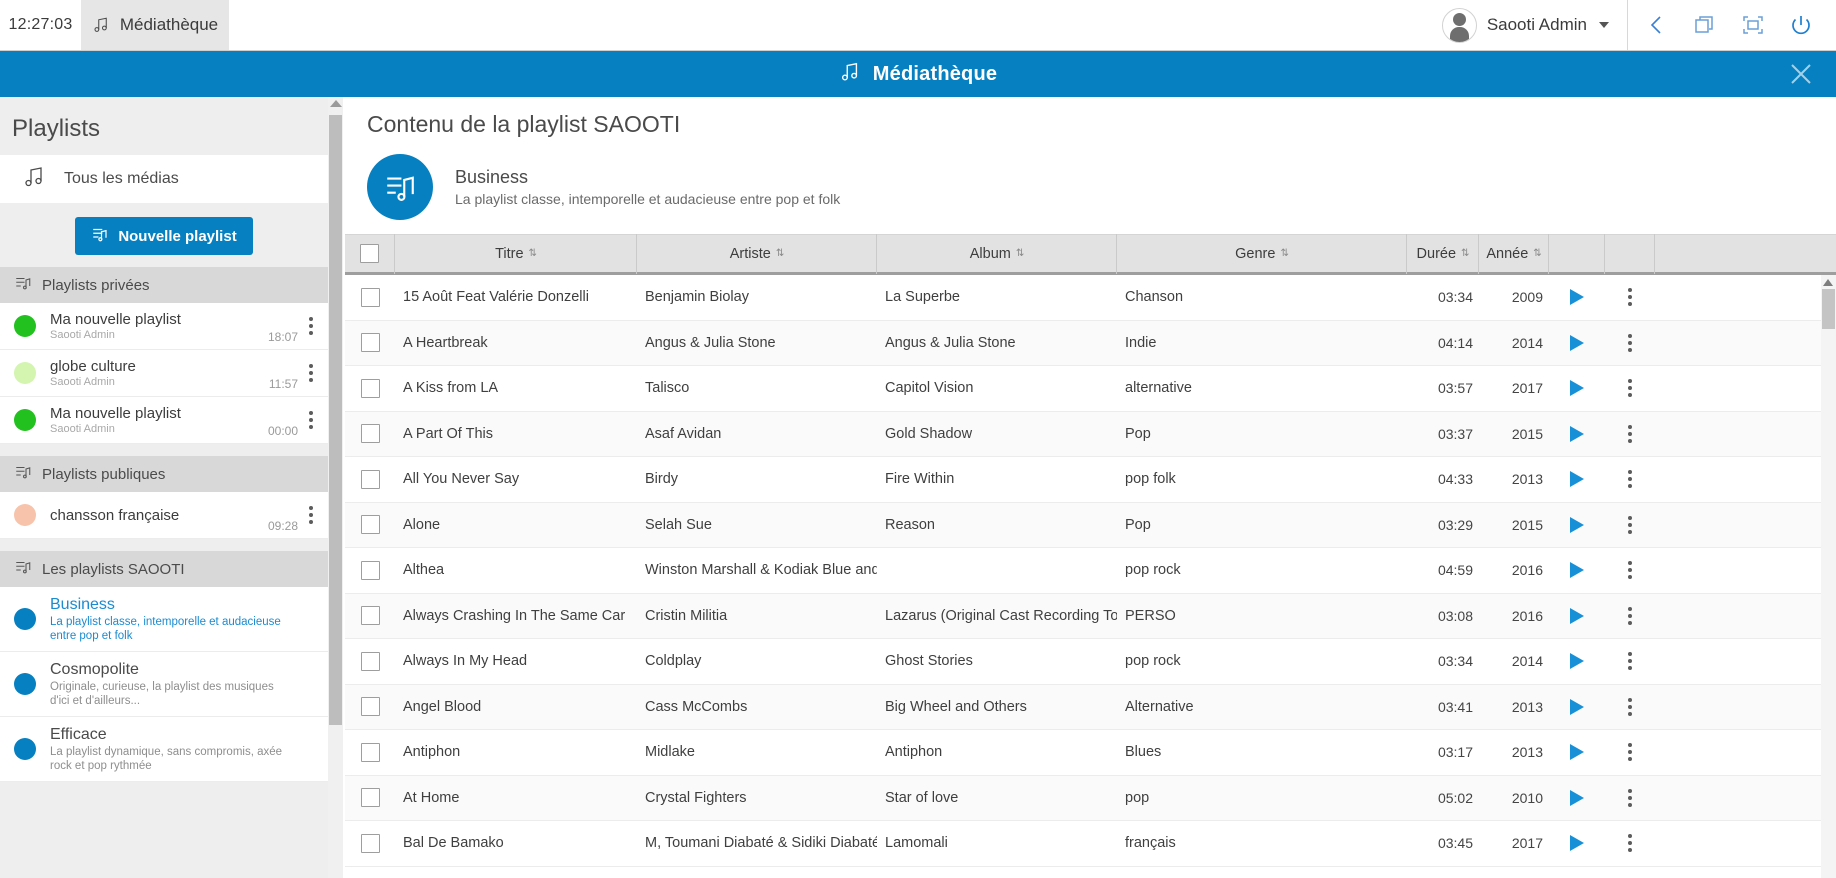  What do you see at coordinates (164, 179) in the screenshot?
I see `sidebar-item-all-media: Tous les médias` at bounding box center [164, 179].